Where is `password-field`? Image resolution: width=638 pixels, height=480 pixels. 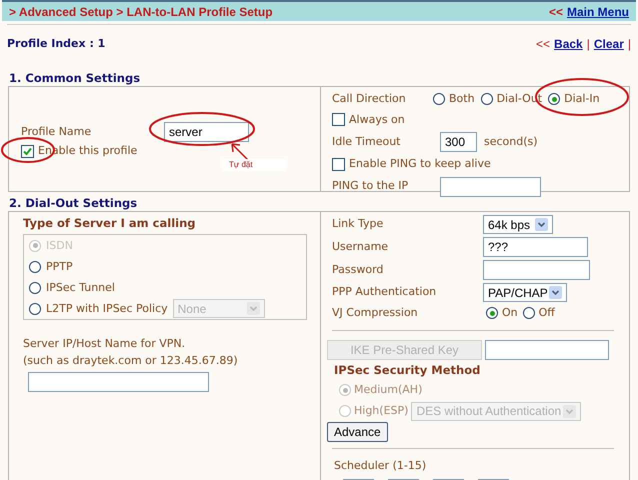
password-field is located at coordinates (536, 270).